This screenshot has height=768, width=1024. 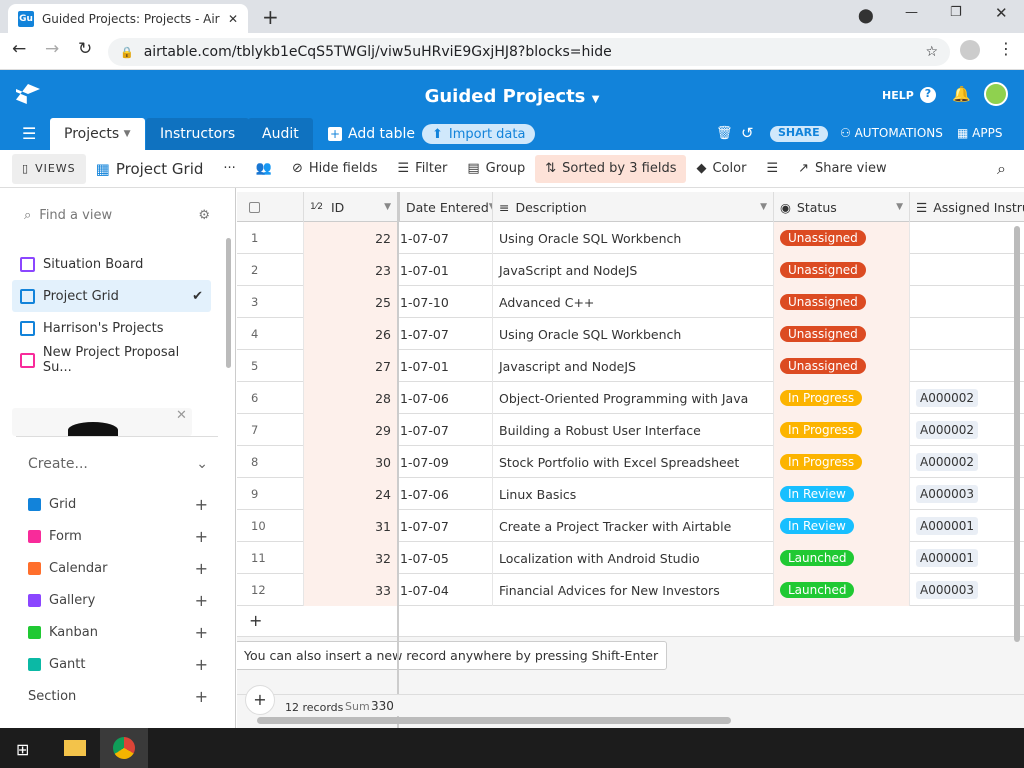 I want to click on cell-description: Create a Project Tracker with Airtable, so click(x=633, y=526).